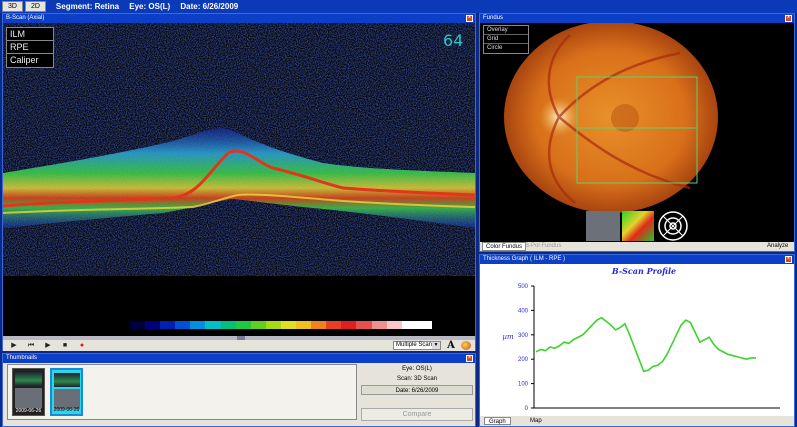  Describe the element at coordinates (523, 336) in the screenshot. I see `y-tick-label: 300` at that location.